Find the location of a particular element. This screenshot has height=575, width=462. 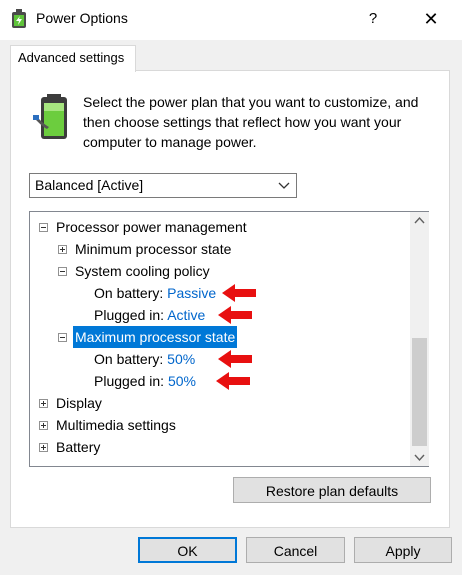

max-state-on-battery-value: 50% is located at coordinates (181, 359).